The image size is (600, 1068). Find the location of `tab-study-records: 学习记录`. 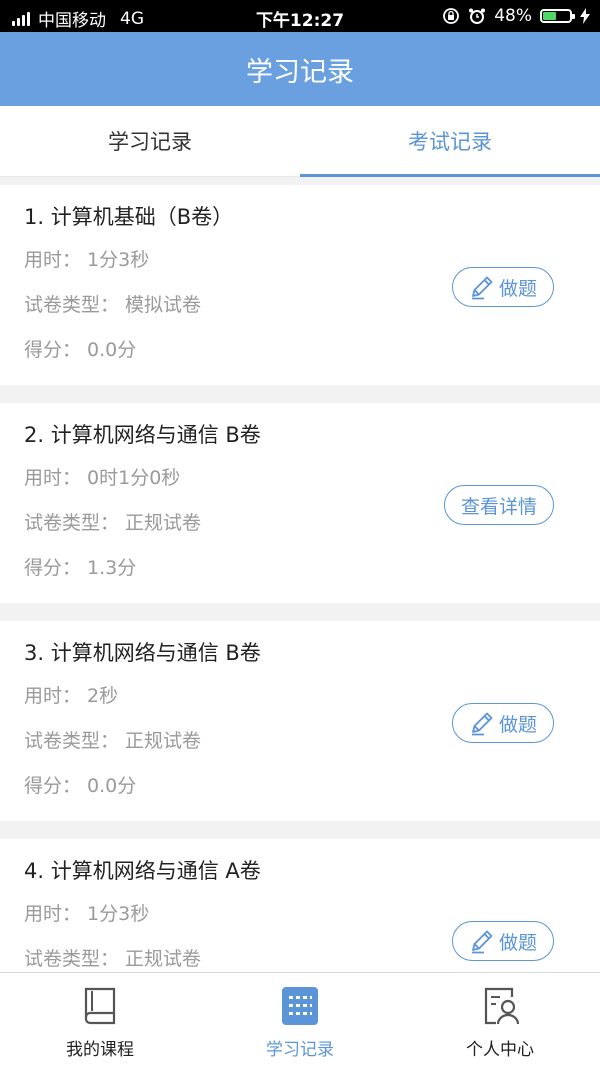

tab-study-records: 学习记录 is located at coordinates (150, 141).